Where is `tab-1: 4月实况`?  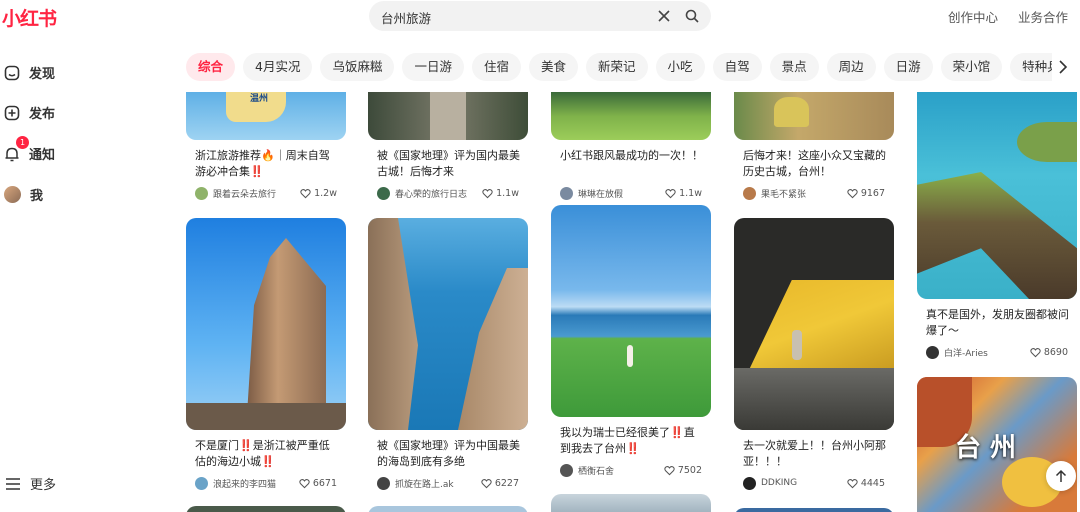
tab-1: 4月实况 is located at coordinates (278, 67).